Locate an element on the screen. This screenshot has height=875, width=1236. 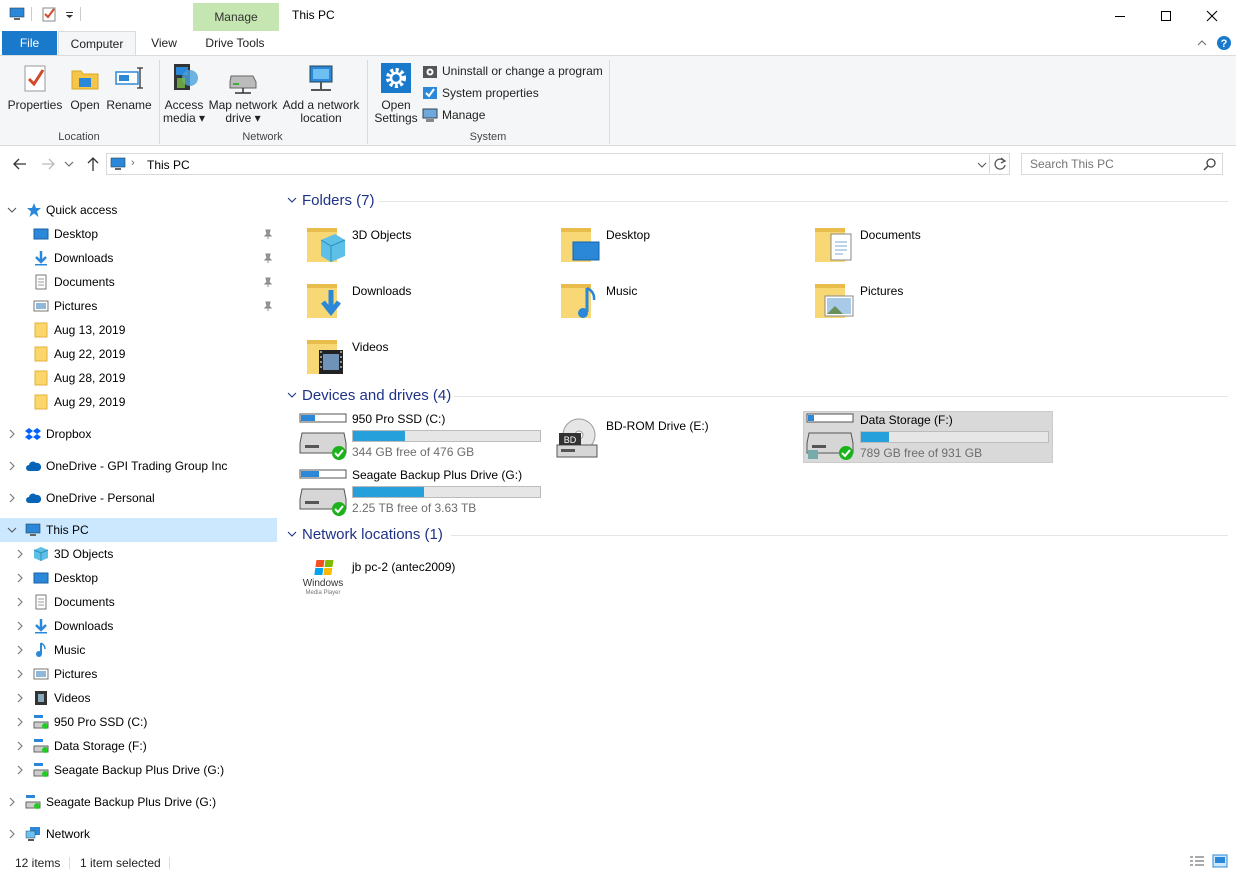
nav-pc-pictures: Pictures is located at coordinates (138, 674).